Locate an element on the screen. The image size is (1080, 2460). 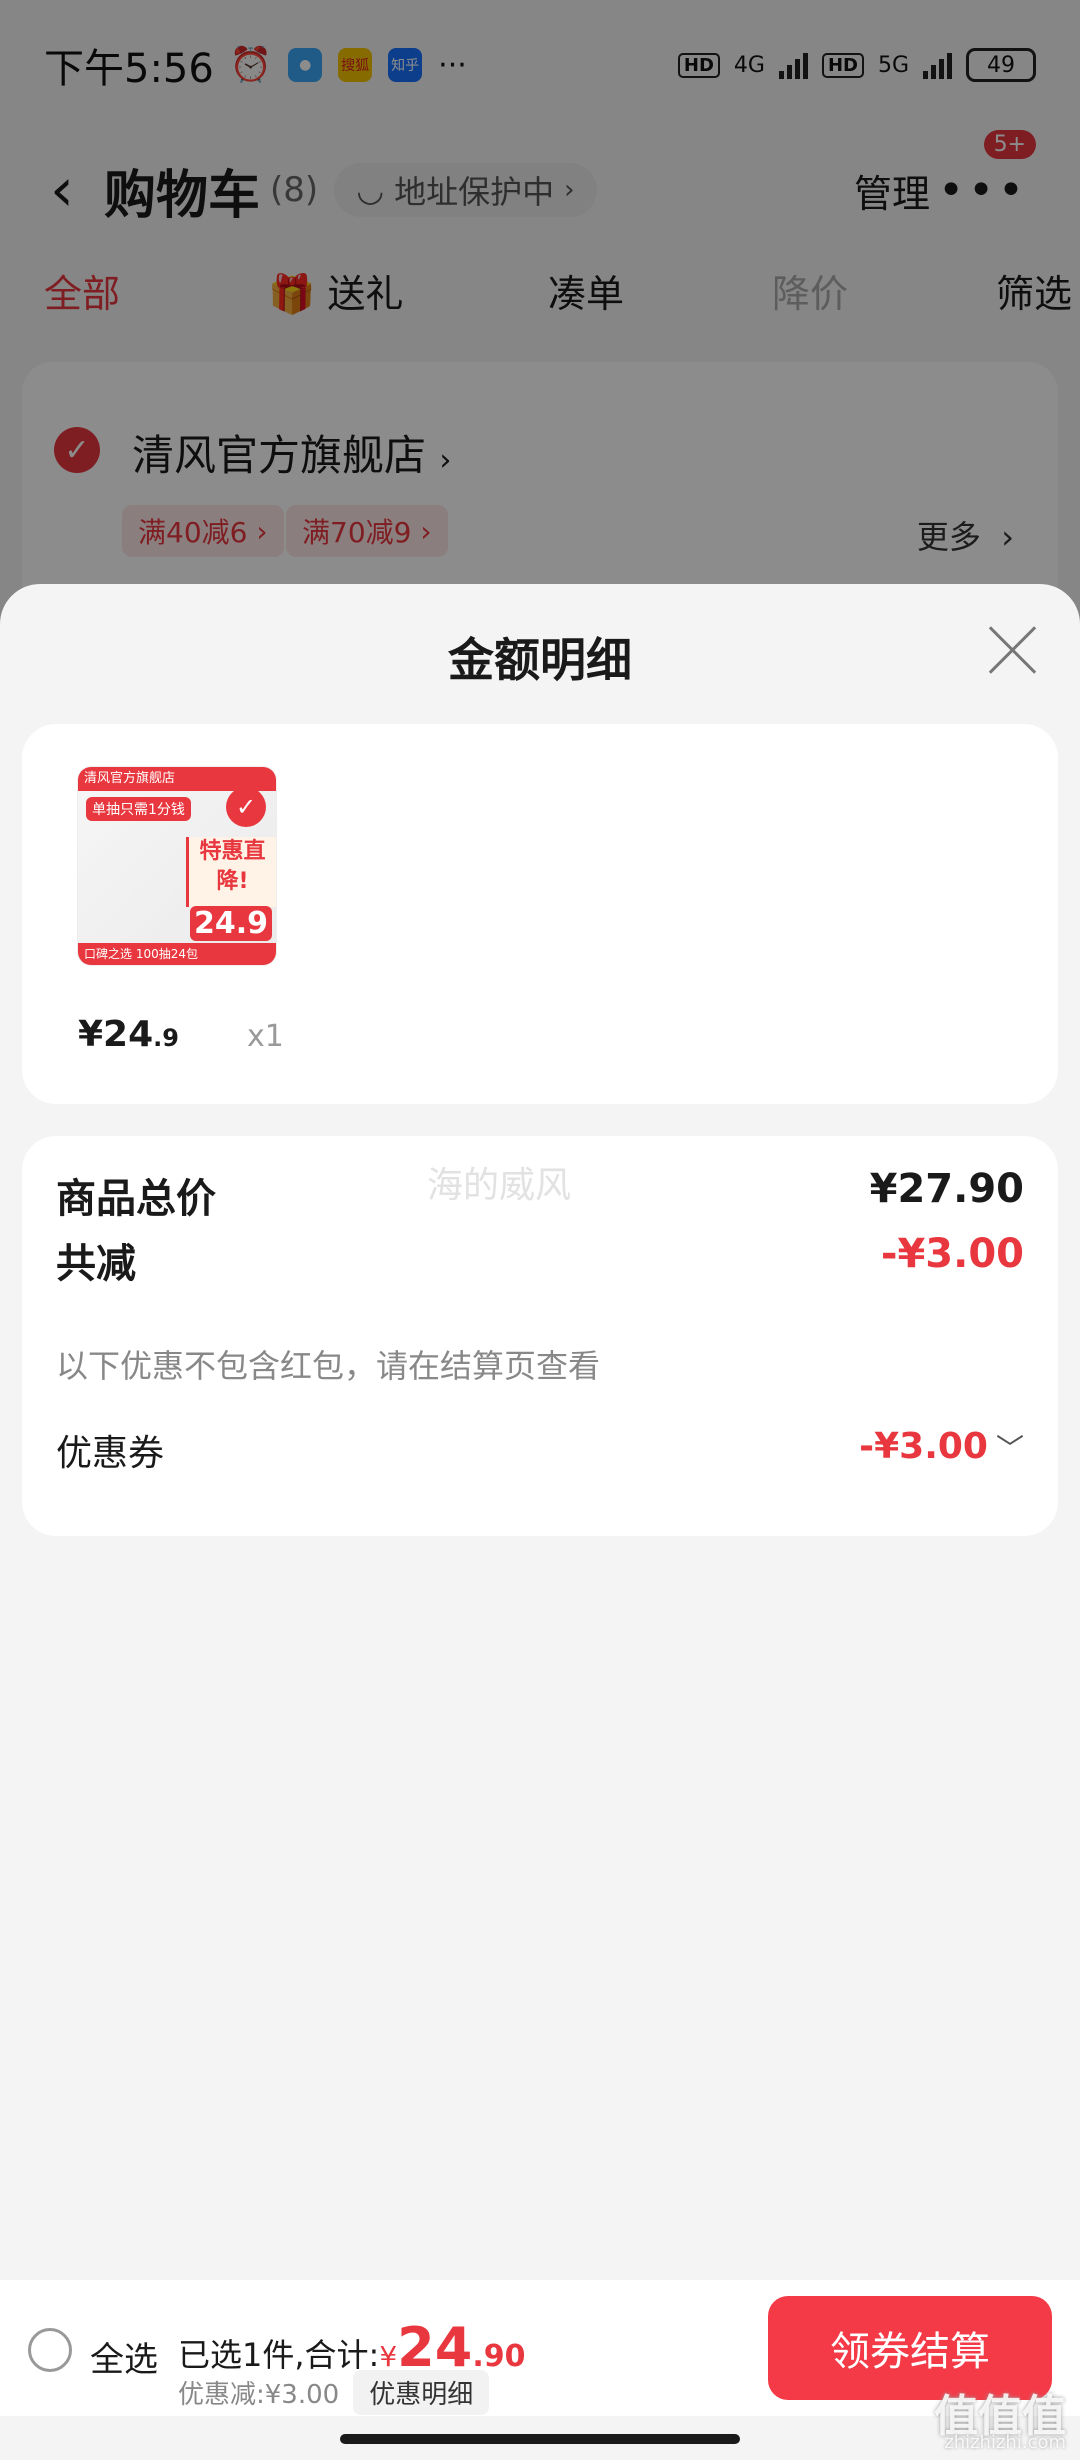
site-watermark-url: zhizhizhi.com is located at coordinates (1005, 2442).